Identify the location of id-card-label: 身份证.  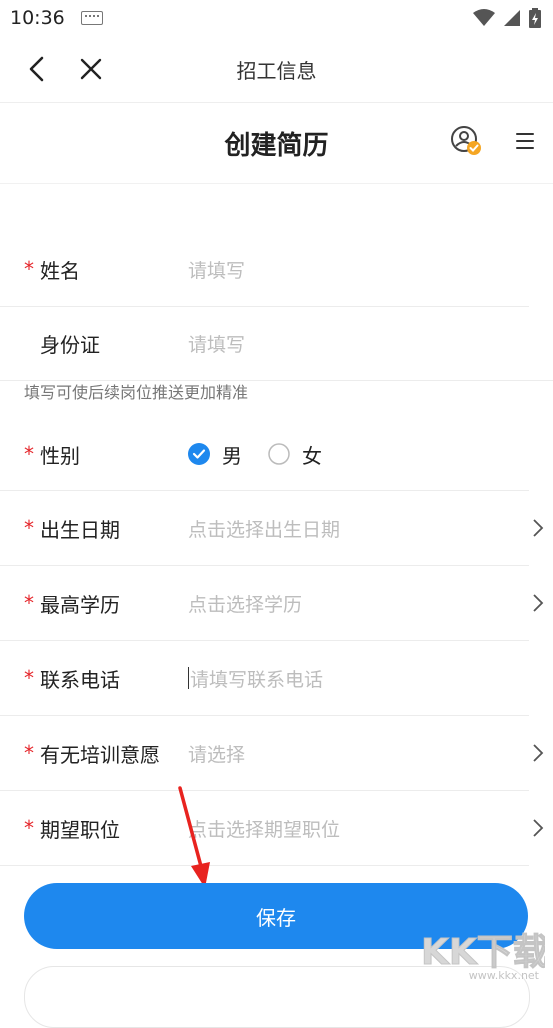
(70, 345).